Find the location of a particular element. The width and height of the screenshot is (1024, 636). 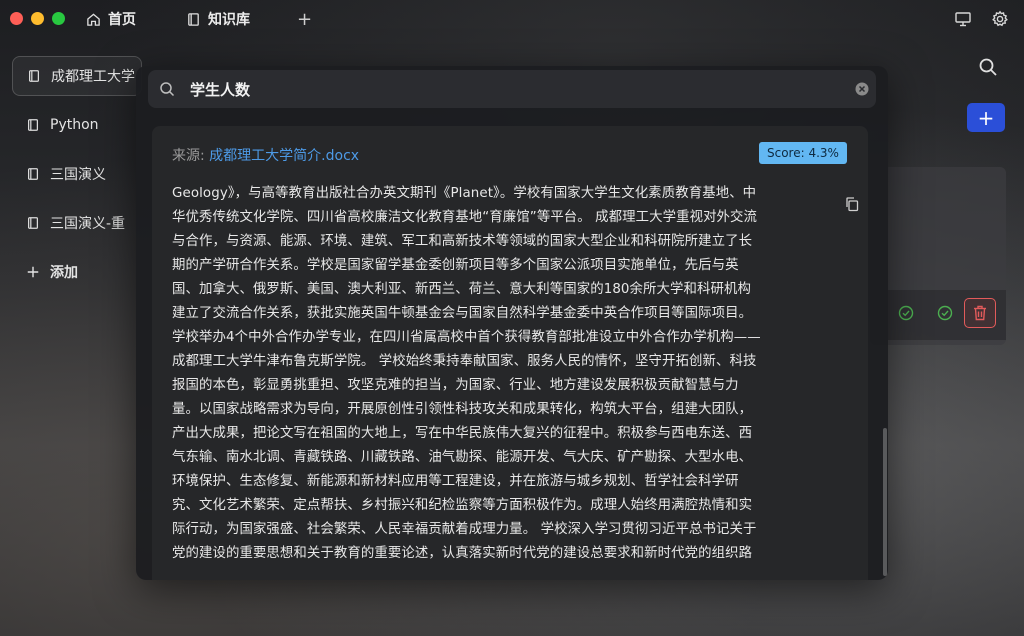

source-file-link: 成都理工大学简介.docx is located at coordinates (284, 156).